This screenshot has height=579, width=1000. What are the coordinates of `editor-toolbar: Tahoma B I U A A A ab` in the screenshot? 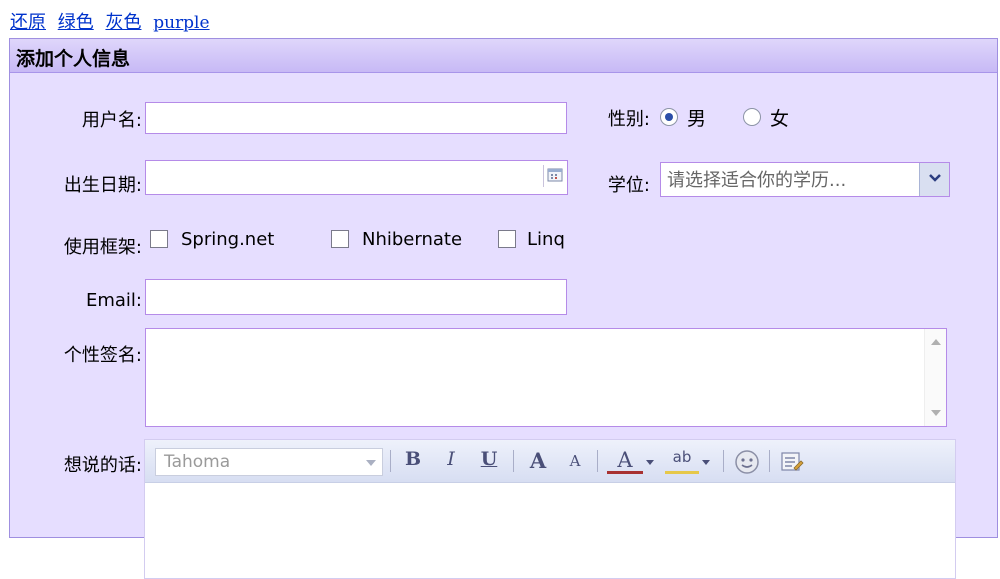 It's located at (550, 461).